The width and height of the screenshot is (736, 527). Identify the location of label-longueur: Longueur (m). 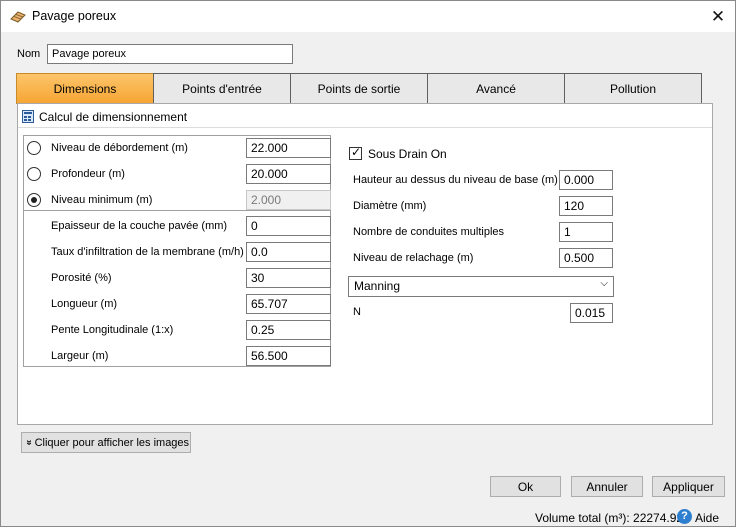
(84, 304).